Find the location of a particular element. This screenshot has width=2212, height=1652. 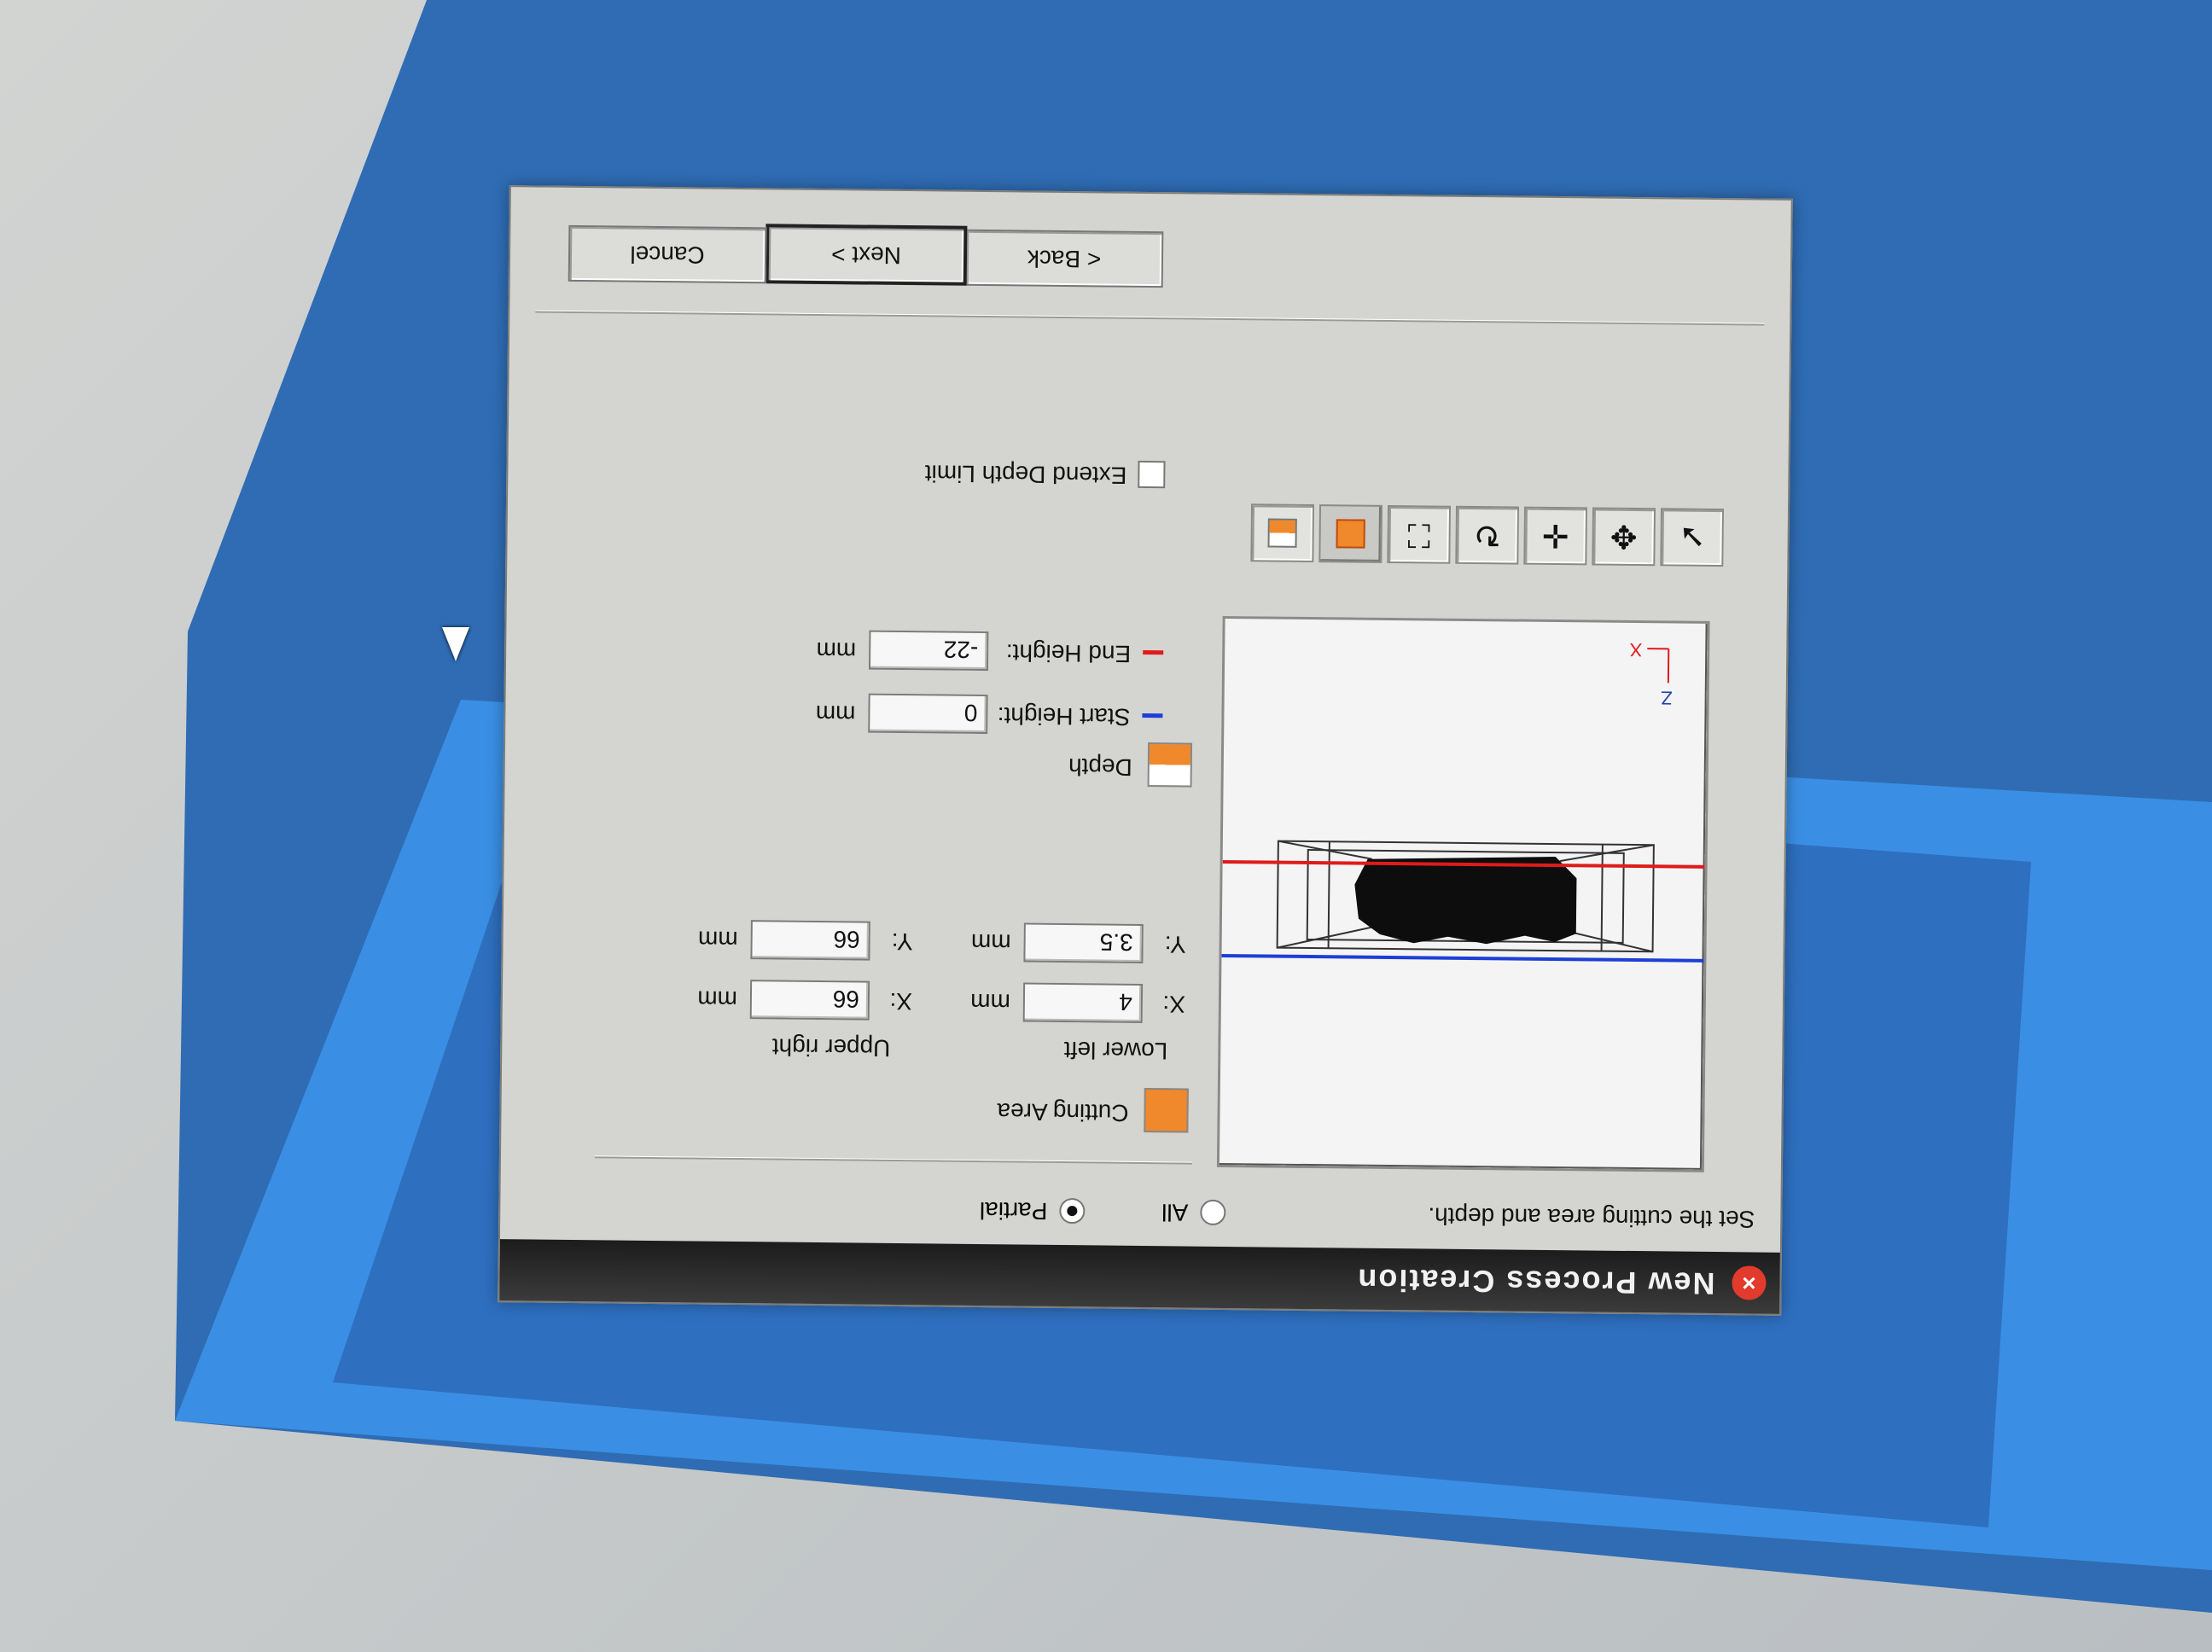

fit-view-icon: ⛶ is located at coordinates (1419, 534).